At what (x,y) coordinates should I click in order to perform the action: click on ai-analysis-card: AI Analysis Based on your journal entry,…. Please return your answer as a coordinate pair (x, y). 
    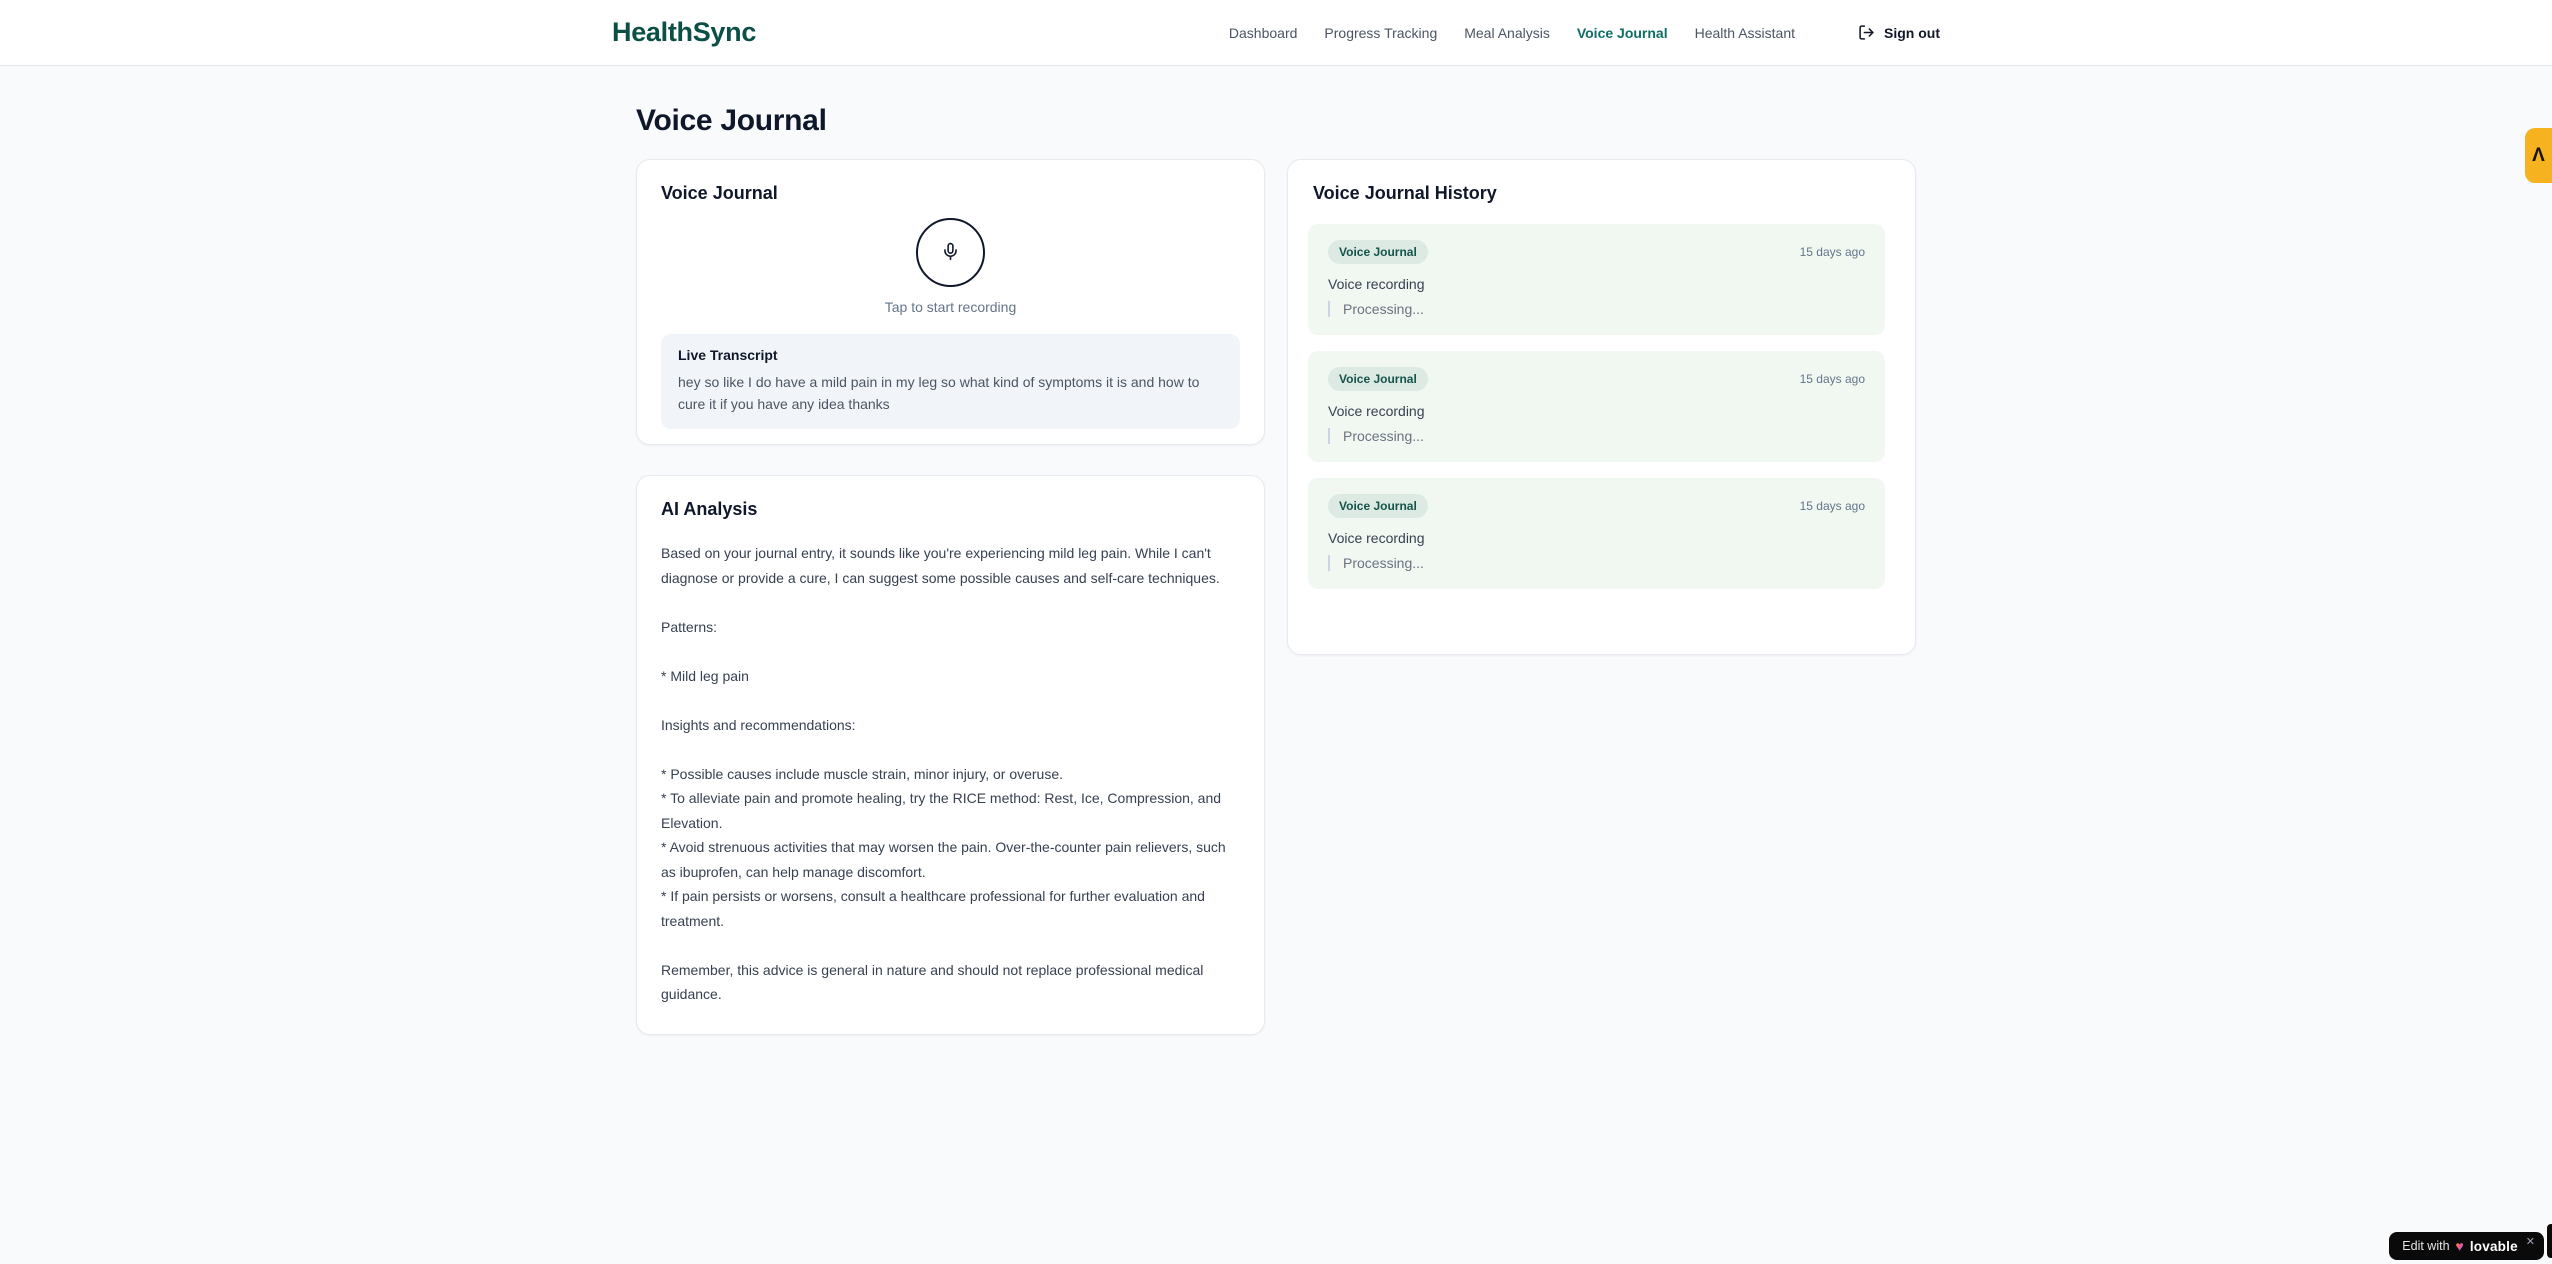
    Looking at the image, I should click on (950, 755).